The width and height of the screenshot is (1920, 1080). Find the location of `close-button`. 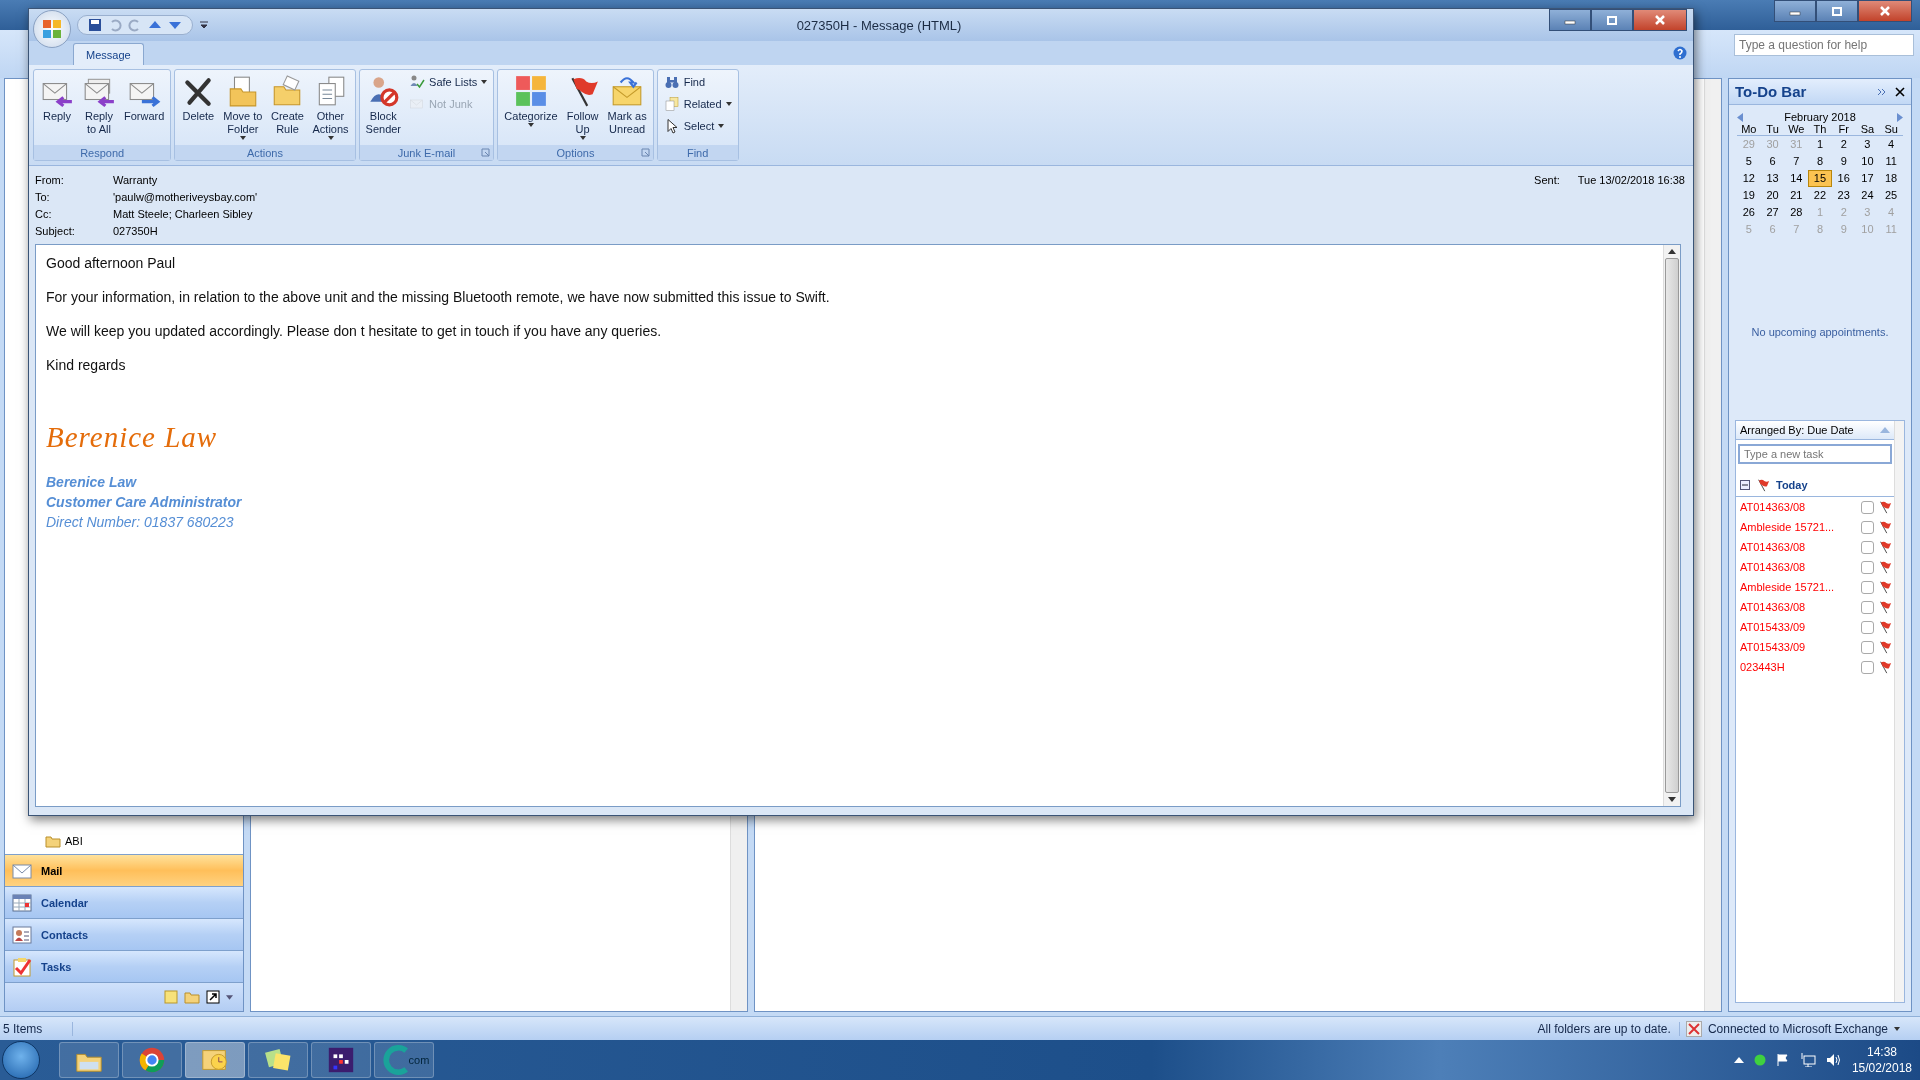

close-button is located at coordinates (1660, 20).